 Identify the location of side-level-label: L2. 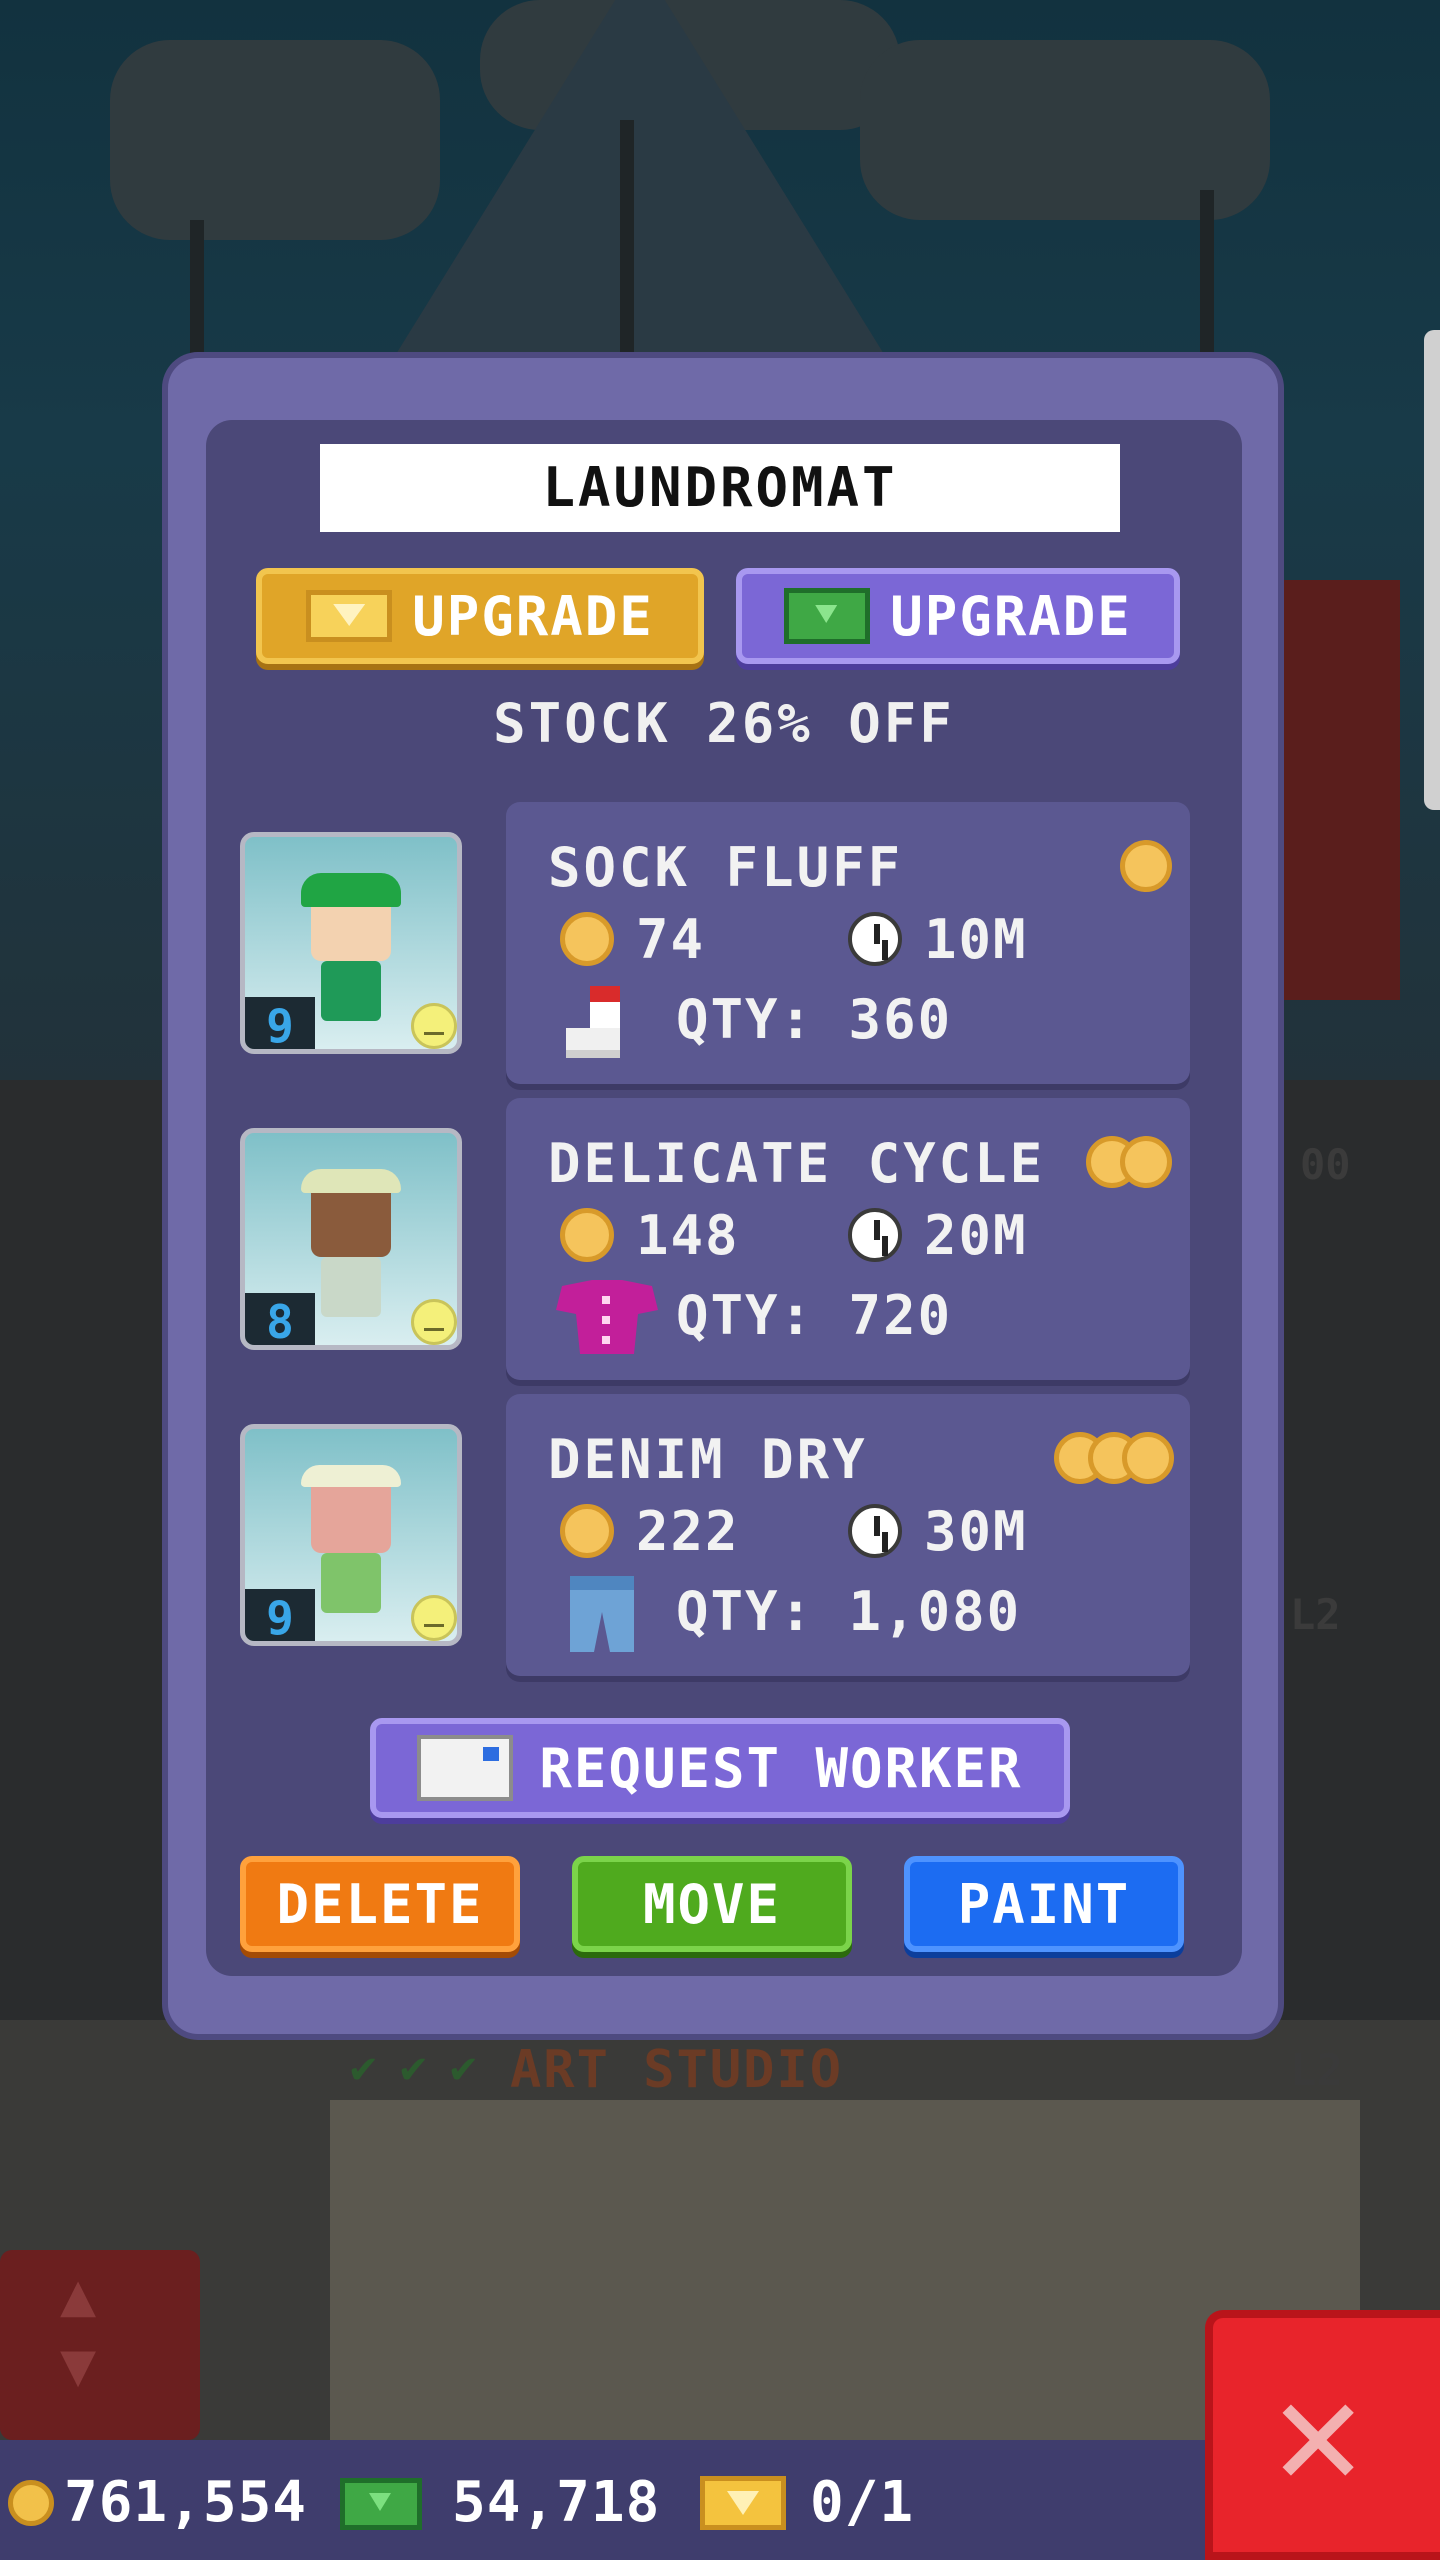
(1315, 1614).